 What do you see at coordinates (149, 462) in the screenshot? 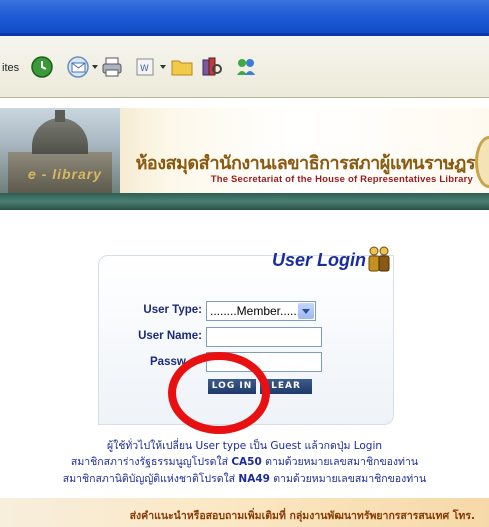
I see `info-ca50-pre: สมาชิกสภาร่างรัฐธรรมนูญโปรดใส่` at bounding box center [149, 462].